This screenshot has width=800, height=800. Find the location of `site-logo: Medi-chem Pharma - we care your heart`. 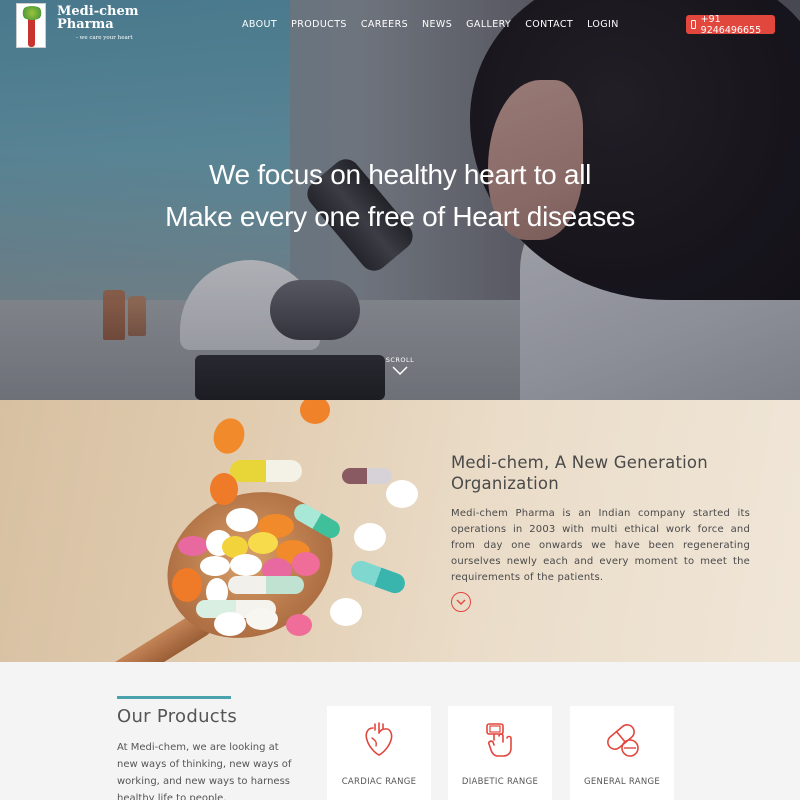

site-logo: Medi-chem Pharma - we care your heart is located at coordinates (77, 26).